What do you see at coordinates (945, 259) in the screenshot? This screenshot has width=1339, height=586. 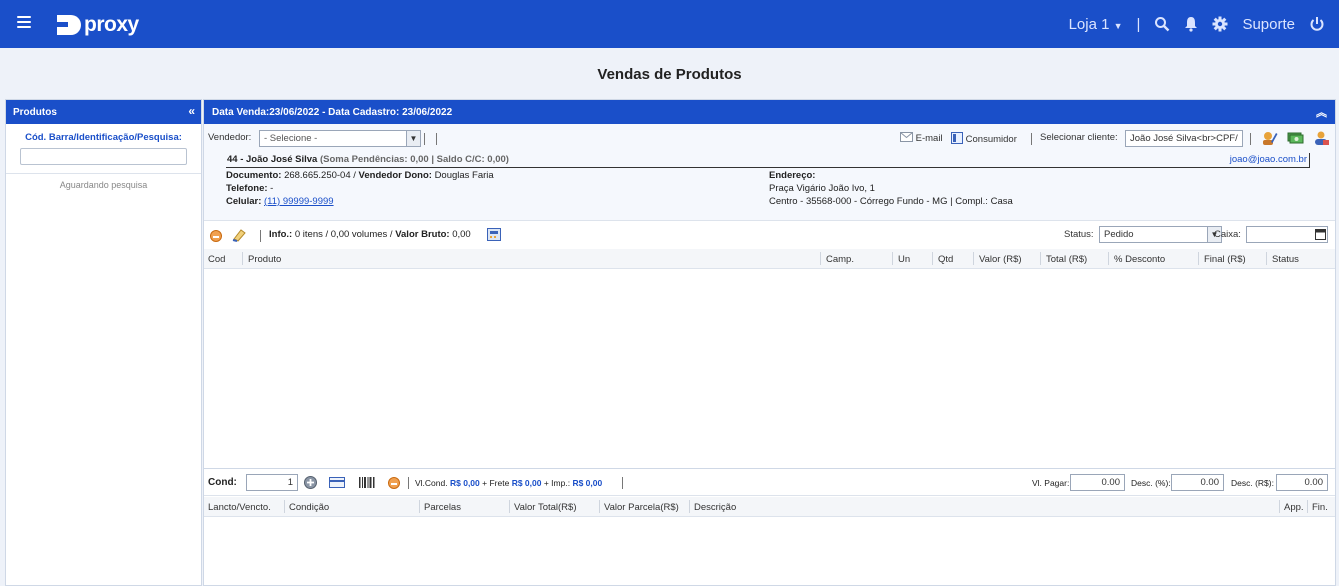 I see `col-qtd: Qtd` at bounding box center [945, 259].